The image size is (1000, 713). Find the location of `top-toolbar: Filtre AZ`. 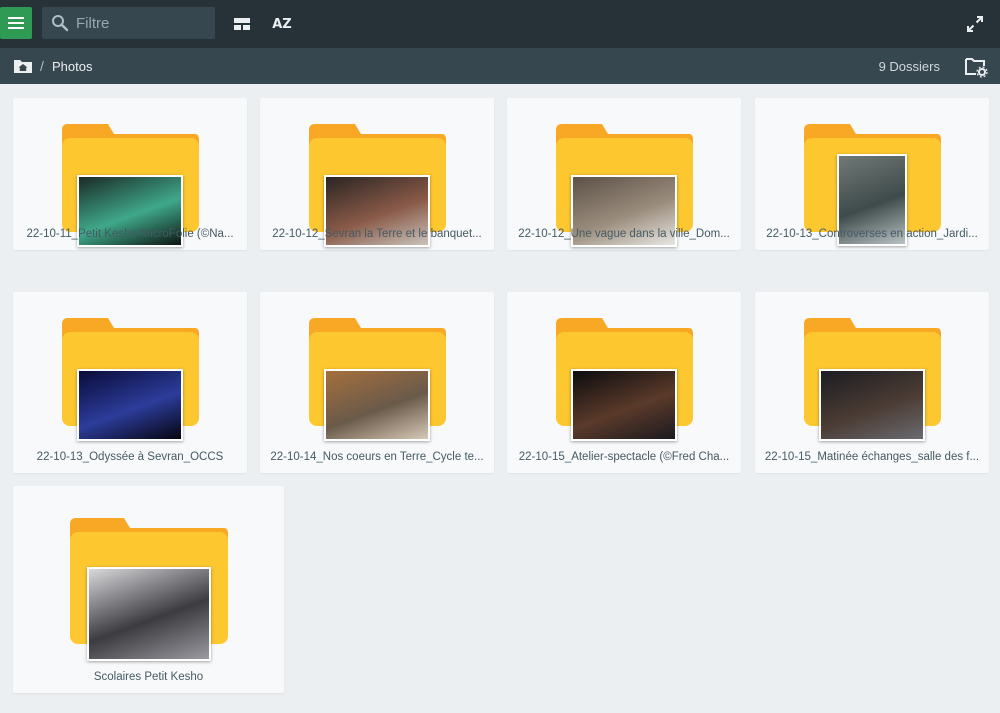

top-toolbar: Filtre AZ is located at coordinates (500, 24).